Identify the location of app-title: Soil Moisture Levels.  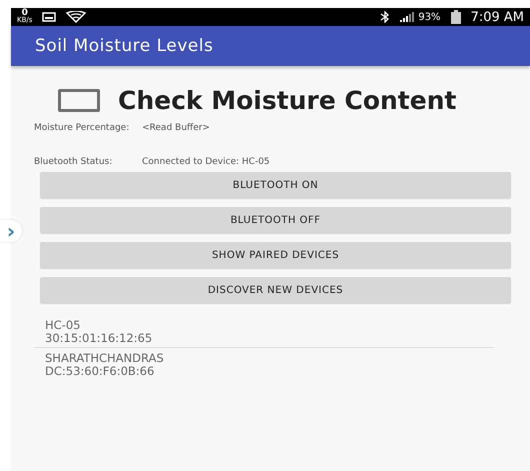
(124, 46).